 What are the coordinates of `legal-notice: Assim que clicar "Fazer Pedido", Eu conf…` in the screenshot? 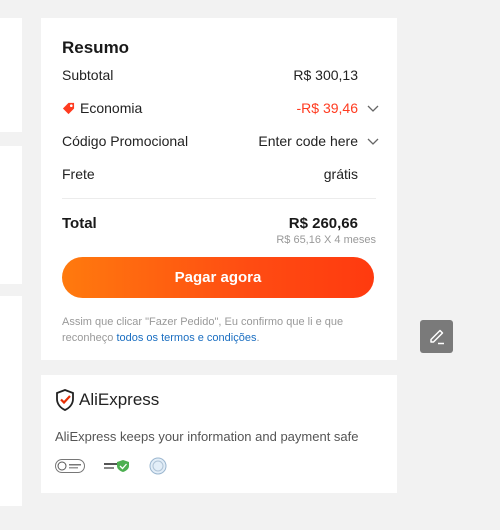 It's located at (203, 330).